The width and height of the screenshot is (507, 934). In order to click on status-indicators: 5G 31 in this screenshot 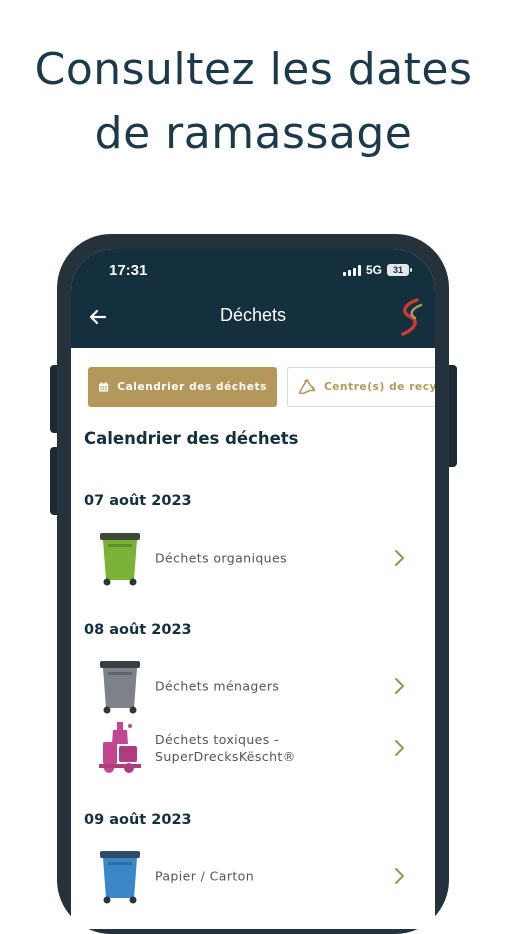, I will do `click(377, 270)`.